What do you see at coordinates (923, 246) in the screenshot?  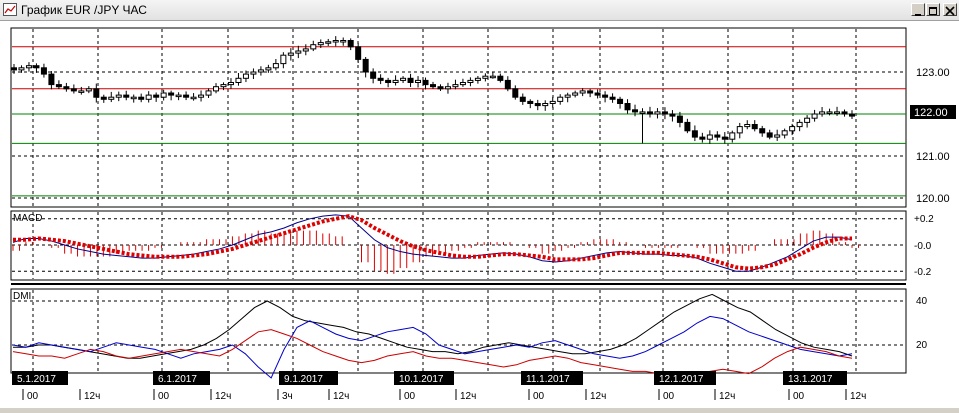 I see `macd-tick-label: -0.0` at bounding box center [923, 246].